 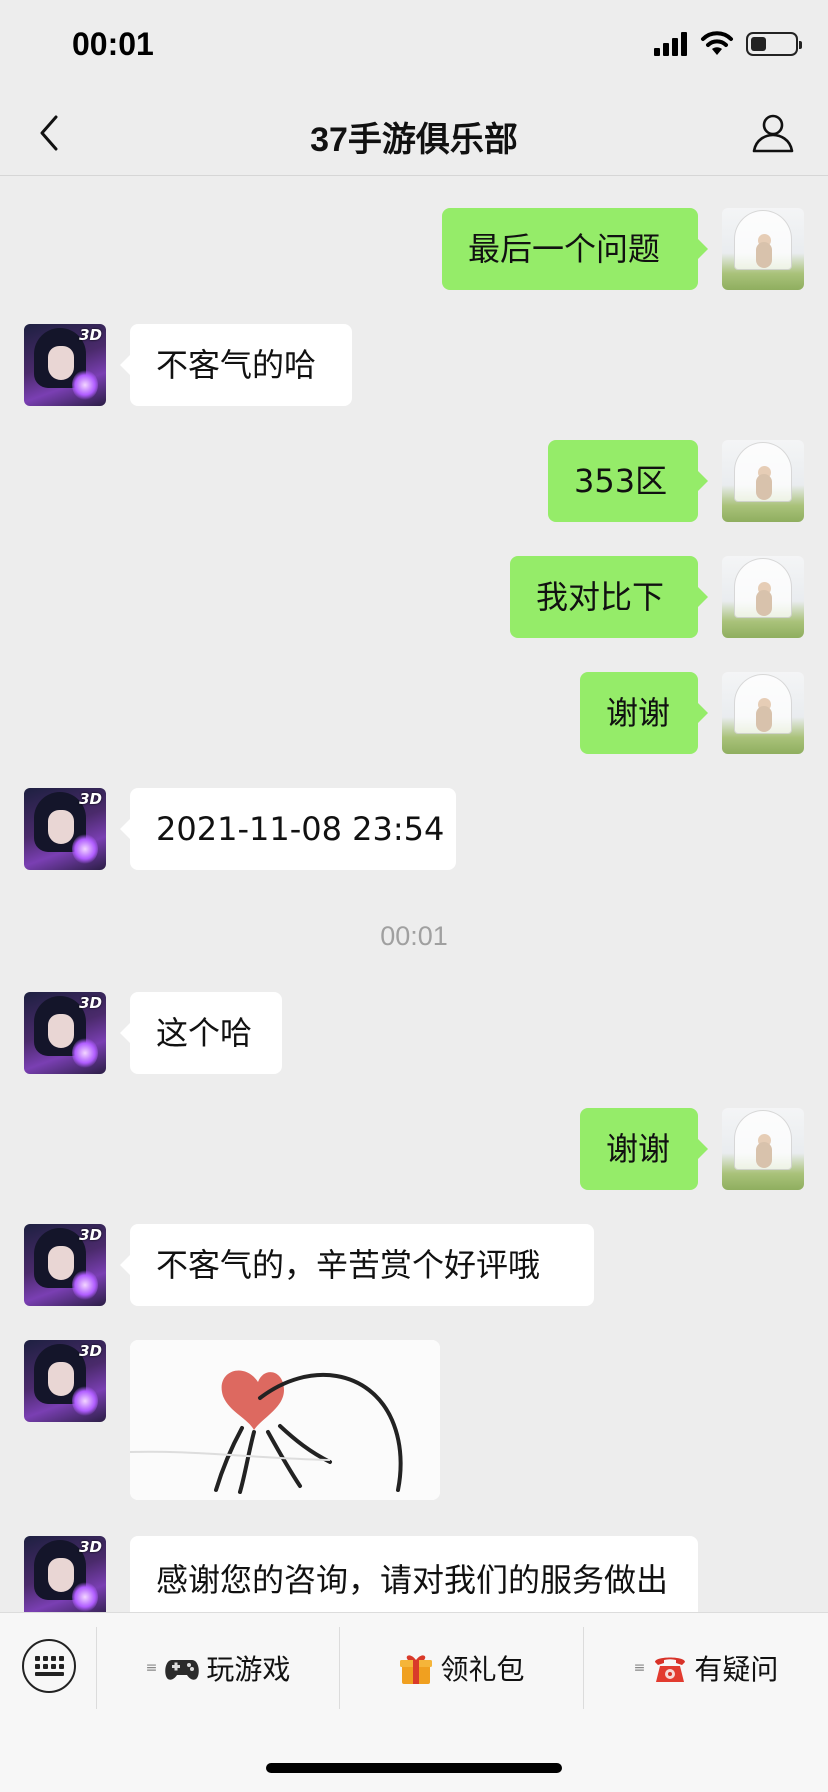 I want to click on sticker-heart-image, so click(x=285, y=1420).